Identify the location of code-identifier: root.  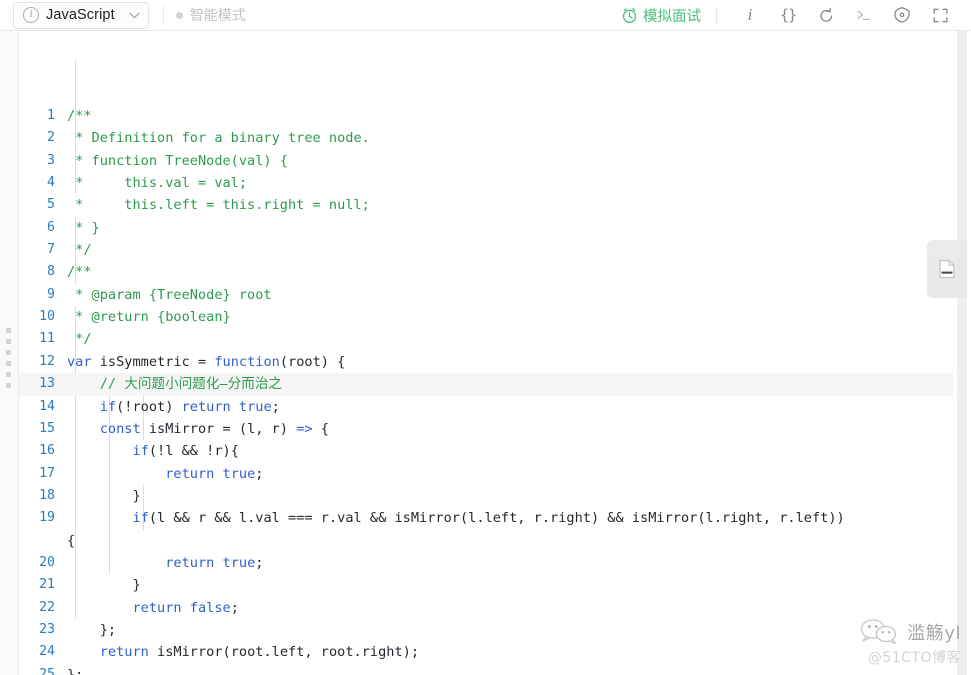
(337, 652).